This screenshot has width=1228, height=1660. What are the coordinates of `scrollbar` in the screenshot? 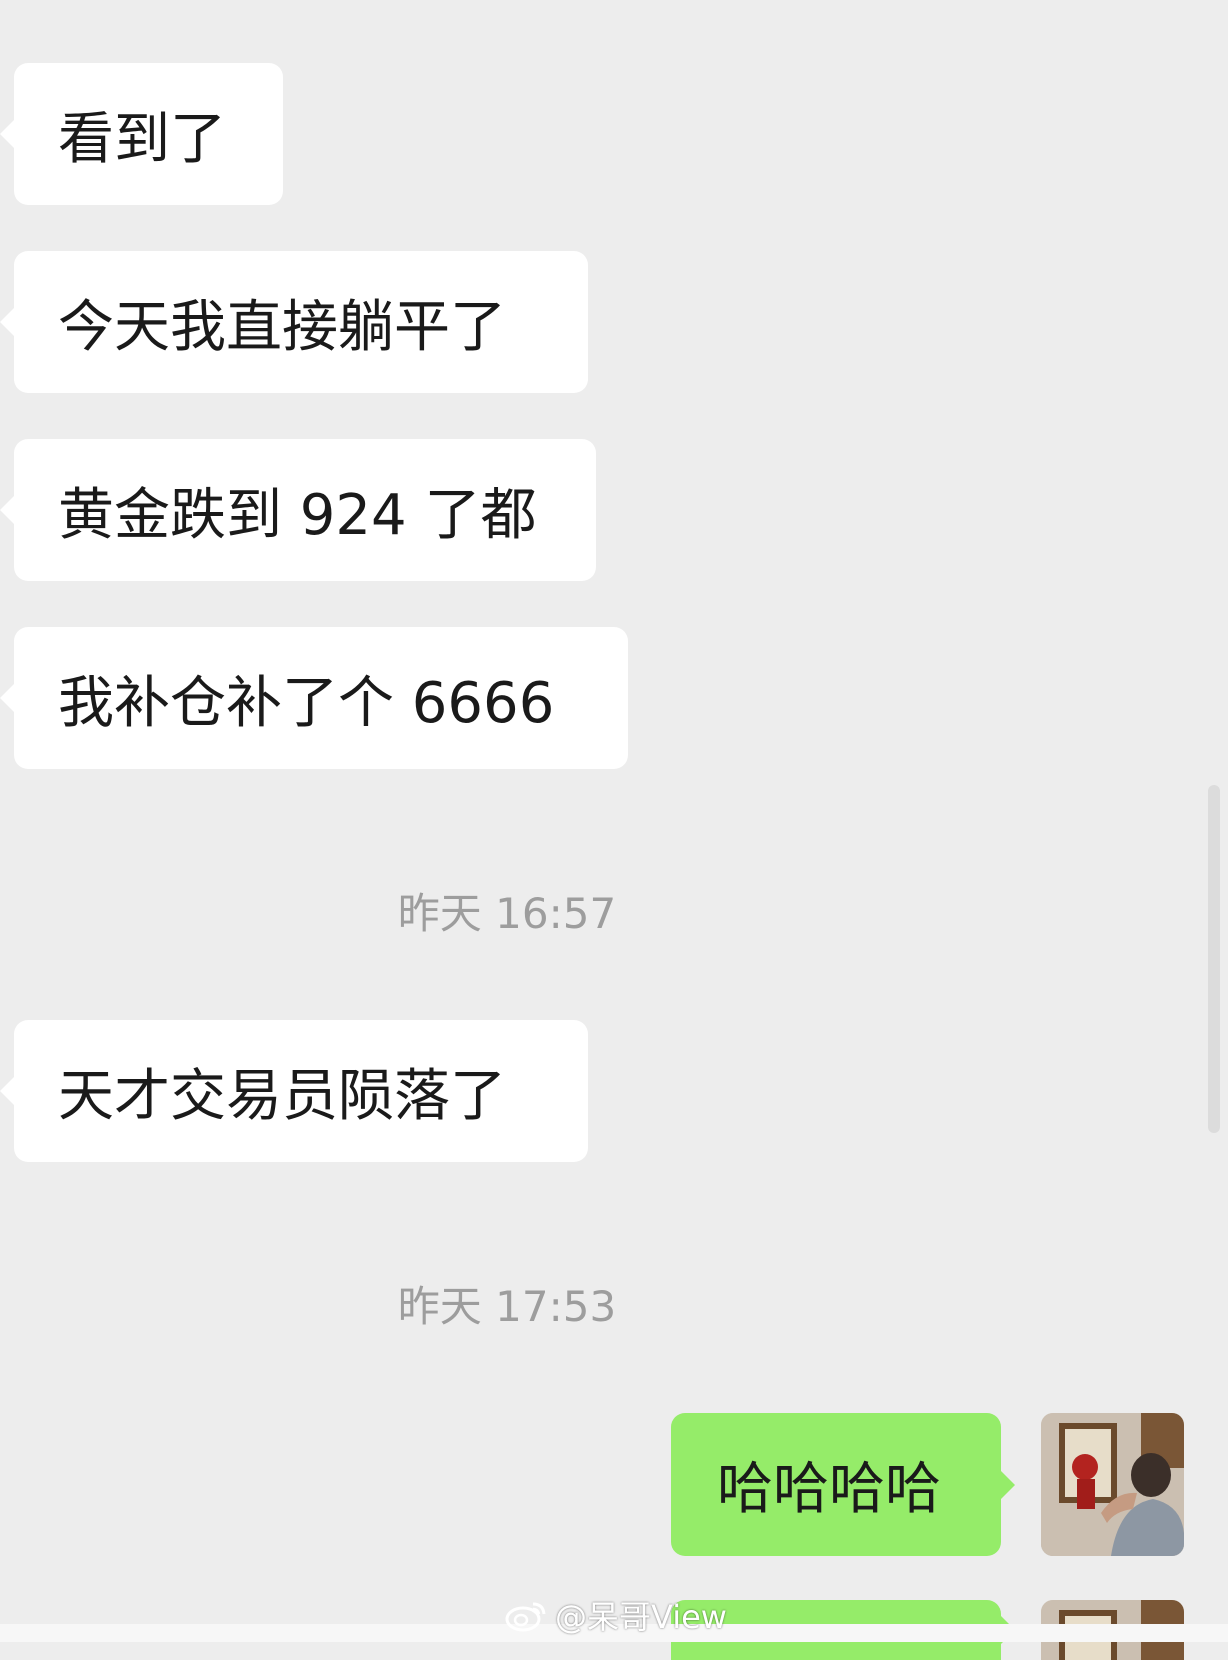 It's located at (1214, 959).